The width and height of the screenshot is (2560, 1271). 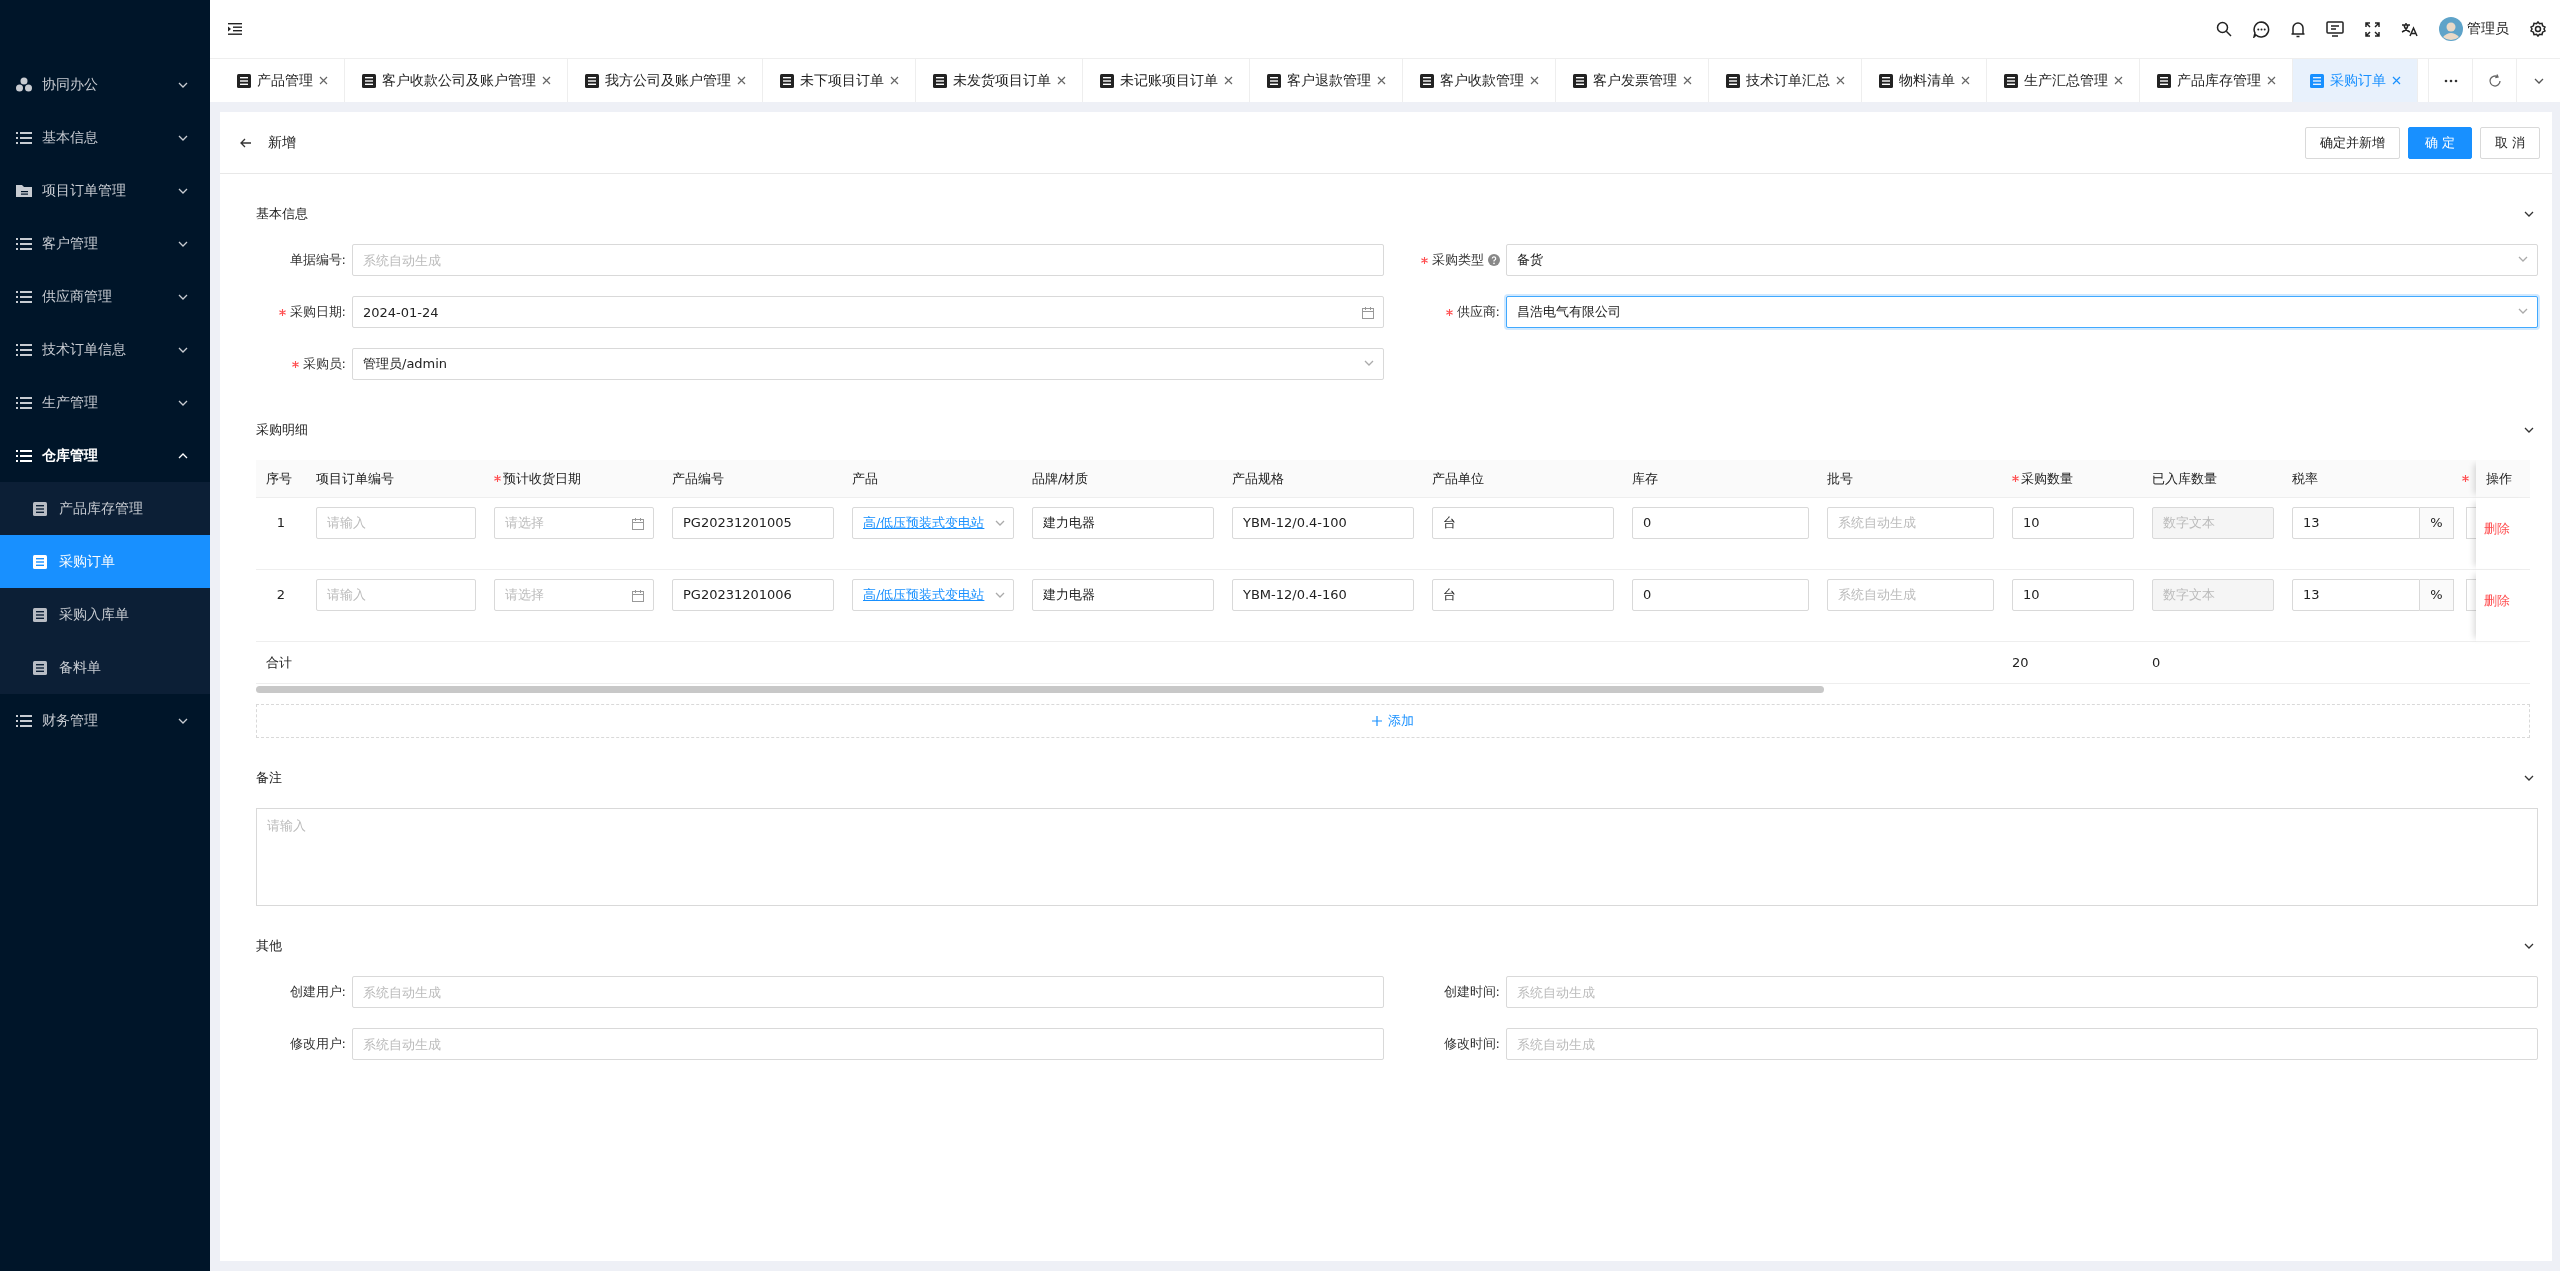 I want to click on tab: 客户收款管理, so click(x=1479, y=80).